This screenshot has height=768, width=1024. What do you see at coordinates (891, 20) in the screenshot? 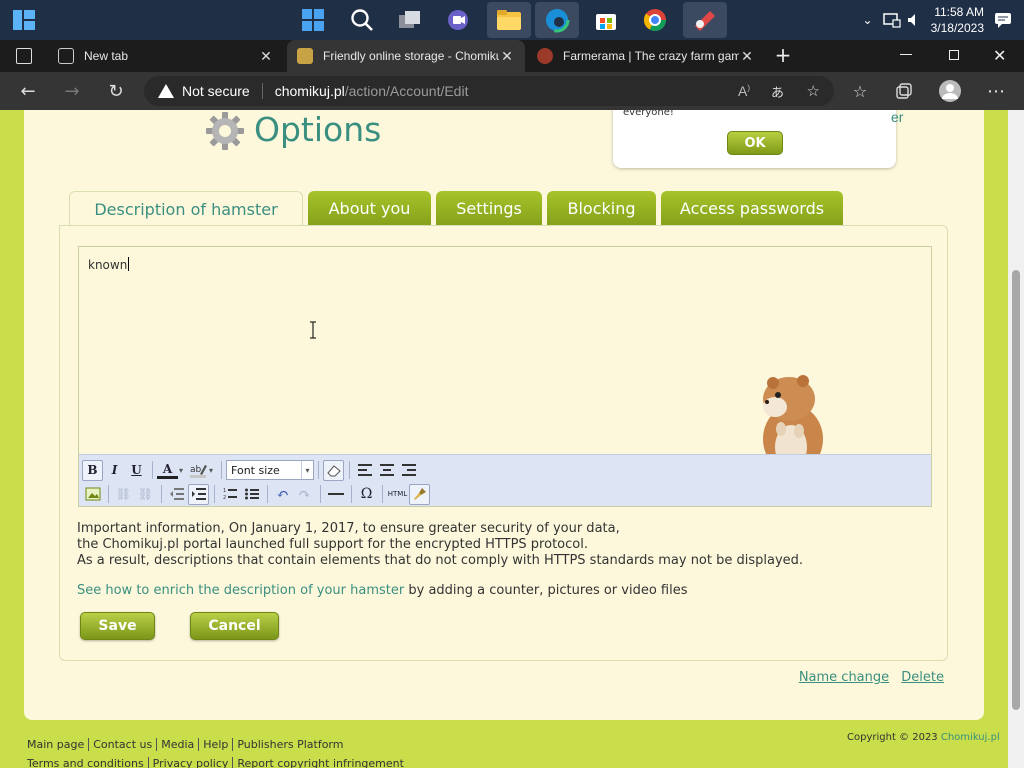
I see `network-icon` at bounding box center [891, 20].